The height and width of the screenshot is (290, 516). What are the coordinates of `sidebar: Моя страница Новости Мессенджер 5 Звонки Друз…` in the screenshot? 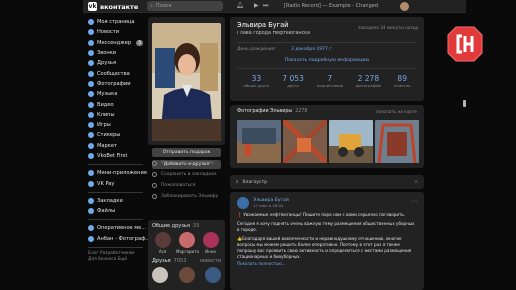 It's located at (119, 140).